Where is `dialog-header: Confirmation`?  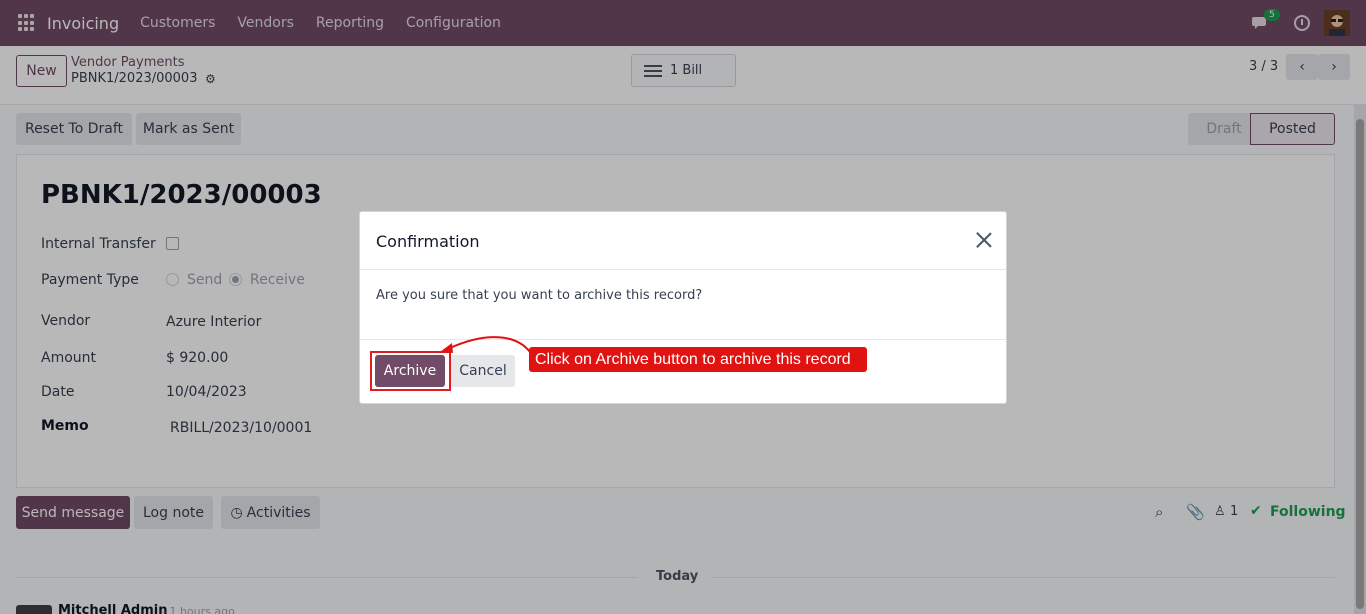 dialog-header: Confirmation is located at coordinates (683, 241).